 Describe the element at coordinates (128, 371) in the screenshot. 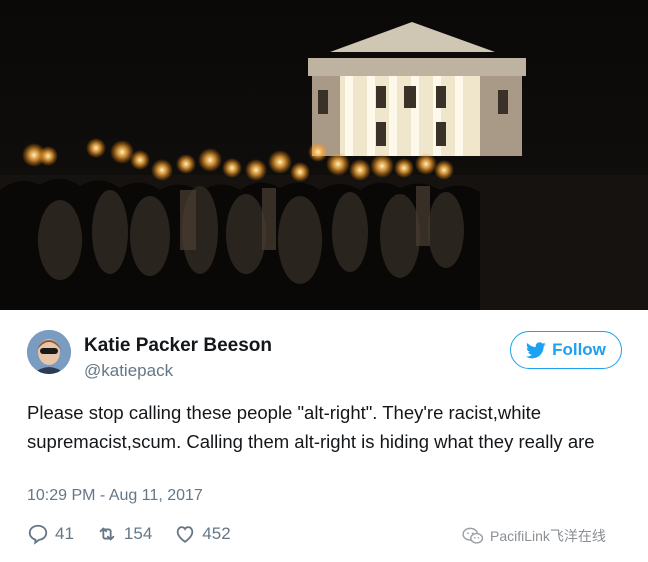

I see `user-handle: @katiepack` at that location.